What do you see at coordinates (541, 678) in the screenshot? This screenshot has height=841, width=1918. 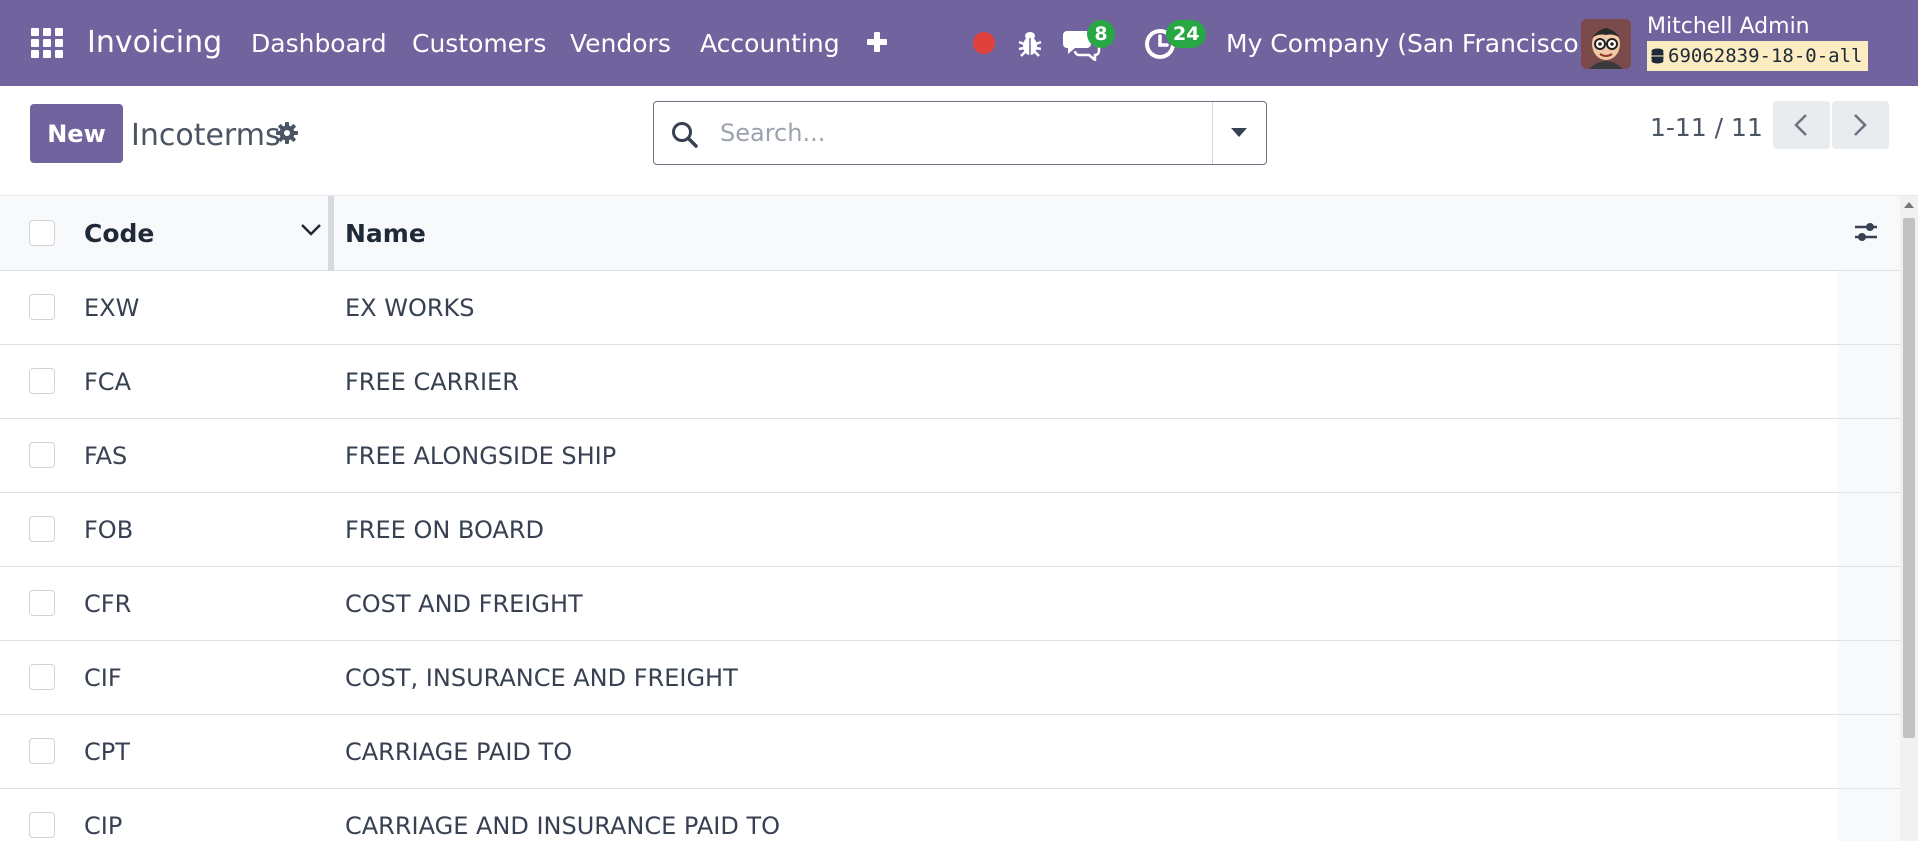 I see `cell-name: COST, INSURANCE AND FREIGHT` at bounding box center [541, 678].